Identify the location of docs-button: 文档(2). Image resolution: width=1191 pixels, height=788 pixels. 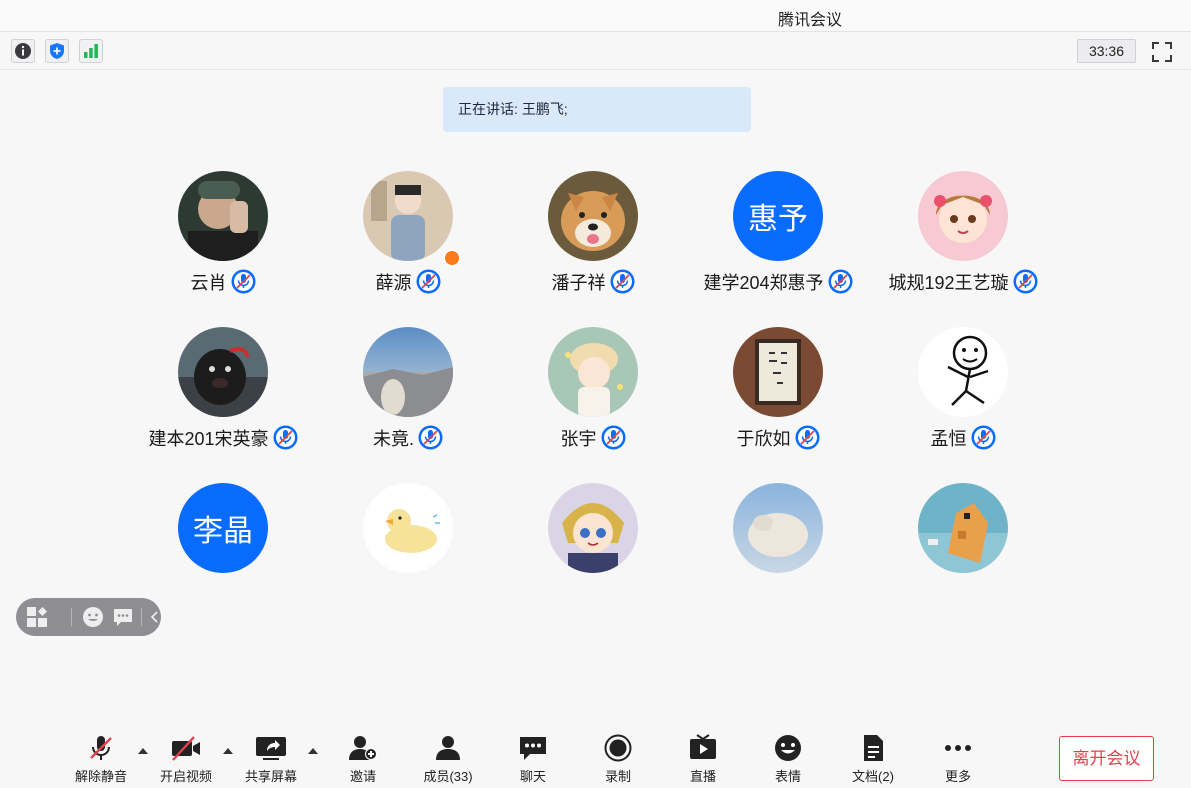
(873, 759).